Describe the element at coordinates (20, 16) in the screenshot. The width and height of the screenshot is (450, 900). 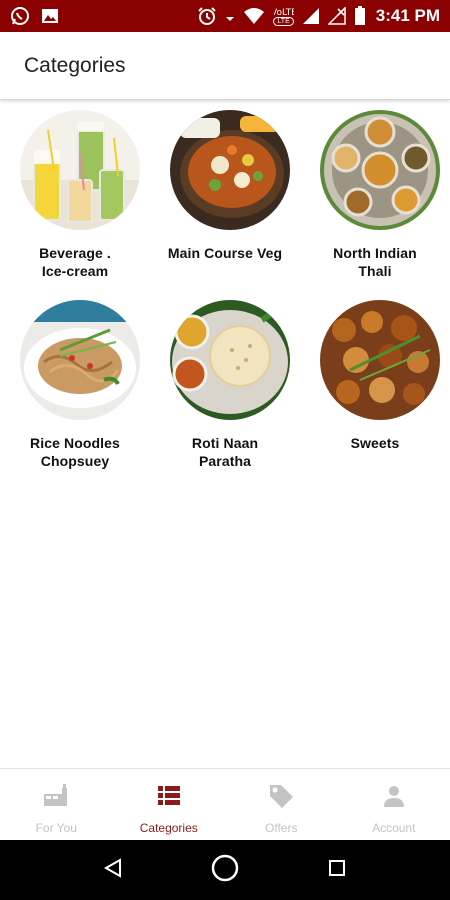
I see `whatsapp-icon` at that location.